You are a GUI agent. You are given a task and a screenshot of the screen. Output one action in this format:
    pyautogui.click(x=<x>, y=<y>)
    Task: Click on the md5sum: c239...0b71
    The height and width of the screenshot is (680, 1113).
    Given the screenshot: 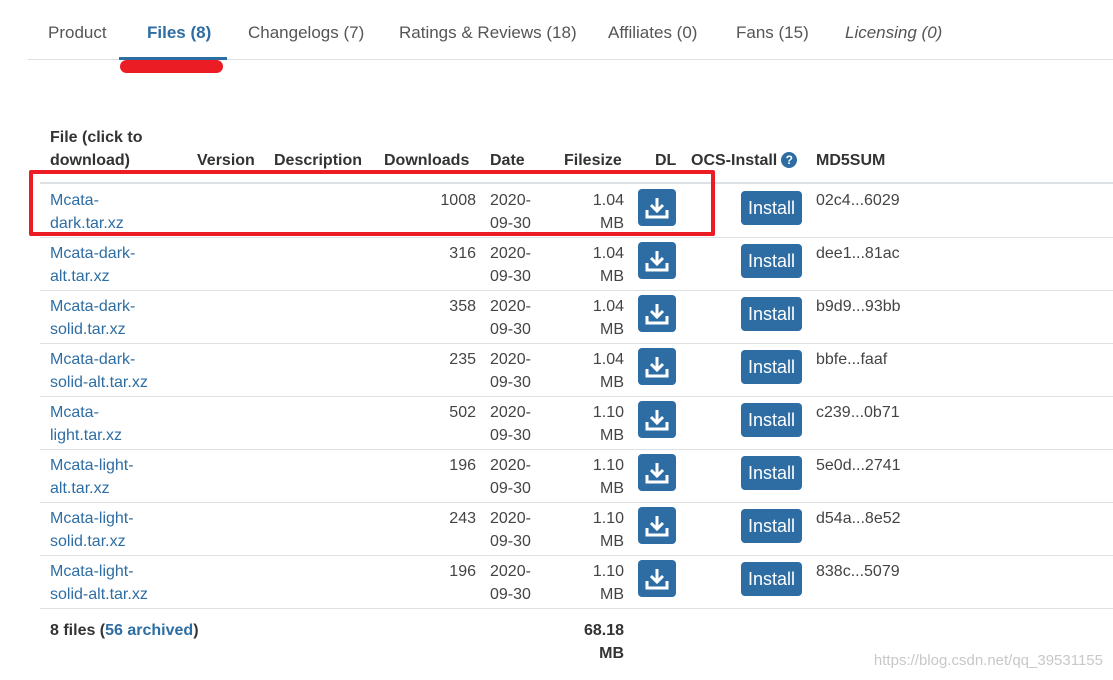 What is the action you would take?
    pyautogui.click(x=858, y=412)
    